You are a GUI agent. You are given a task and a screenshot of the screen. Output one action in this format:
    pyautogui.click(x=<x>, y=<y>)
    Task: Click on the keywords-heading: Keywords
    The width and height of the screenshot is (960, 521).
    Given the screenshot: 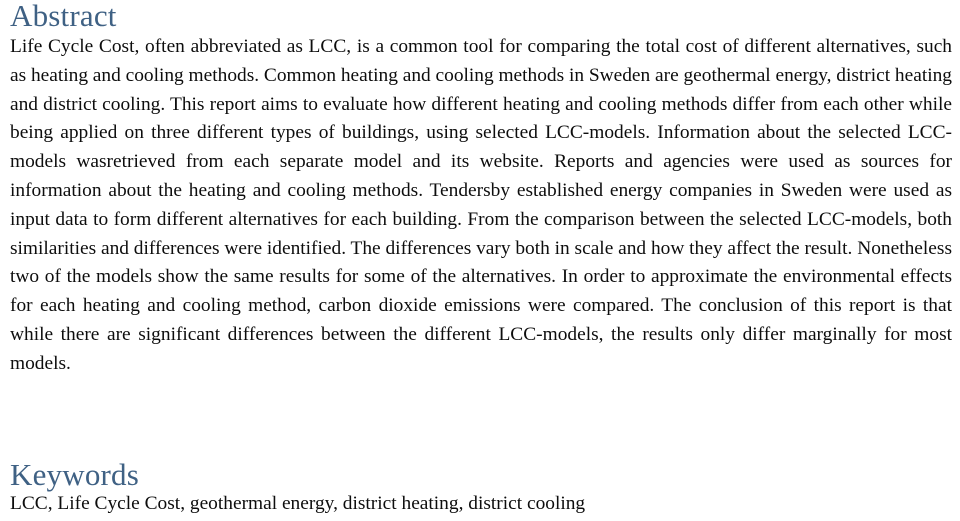 What is the action you would take?
    pyautogui.click(x=75, y=474)
    